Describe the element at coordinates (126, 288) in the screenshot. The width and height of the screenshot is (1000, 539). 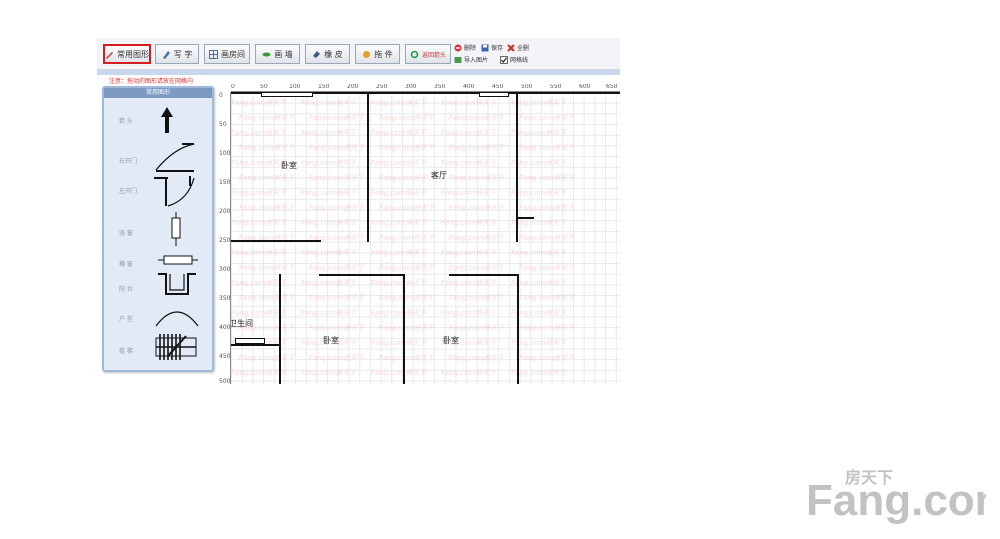
I see `palette-item-balcony: 阳 台` at that location.